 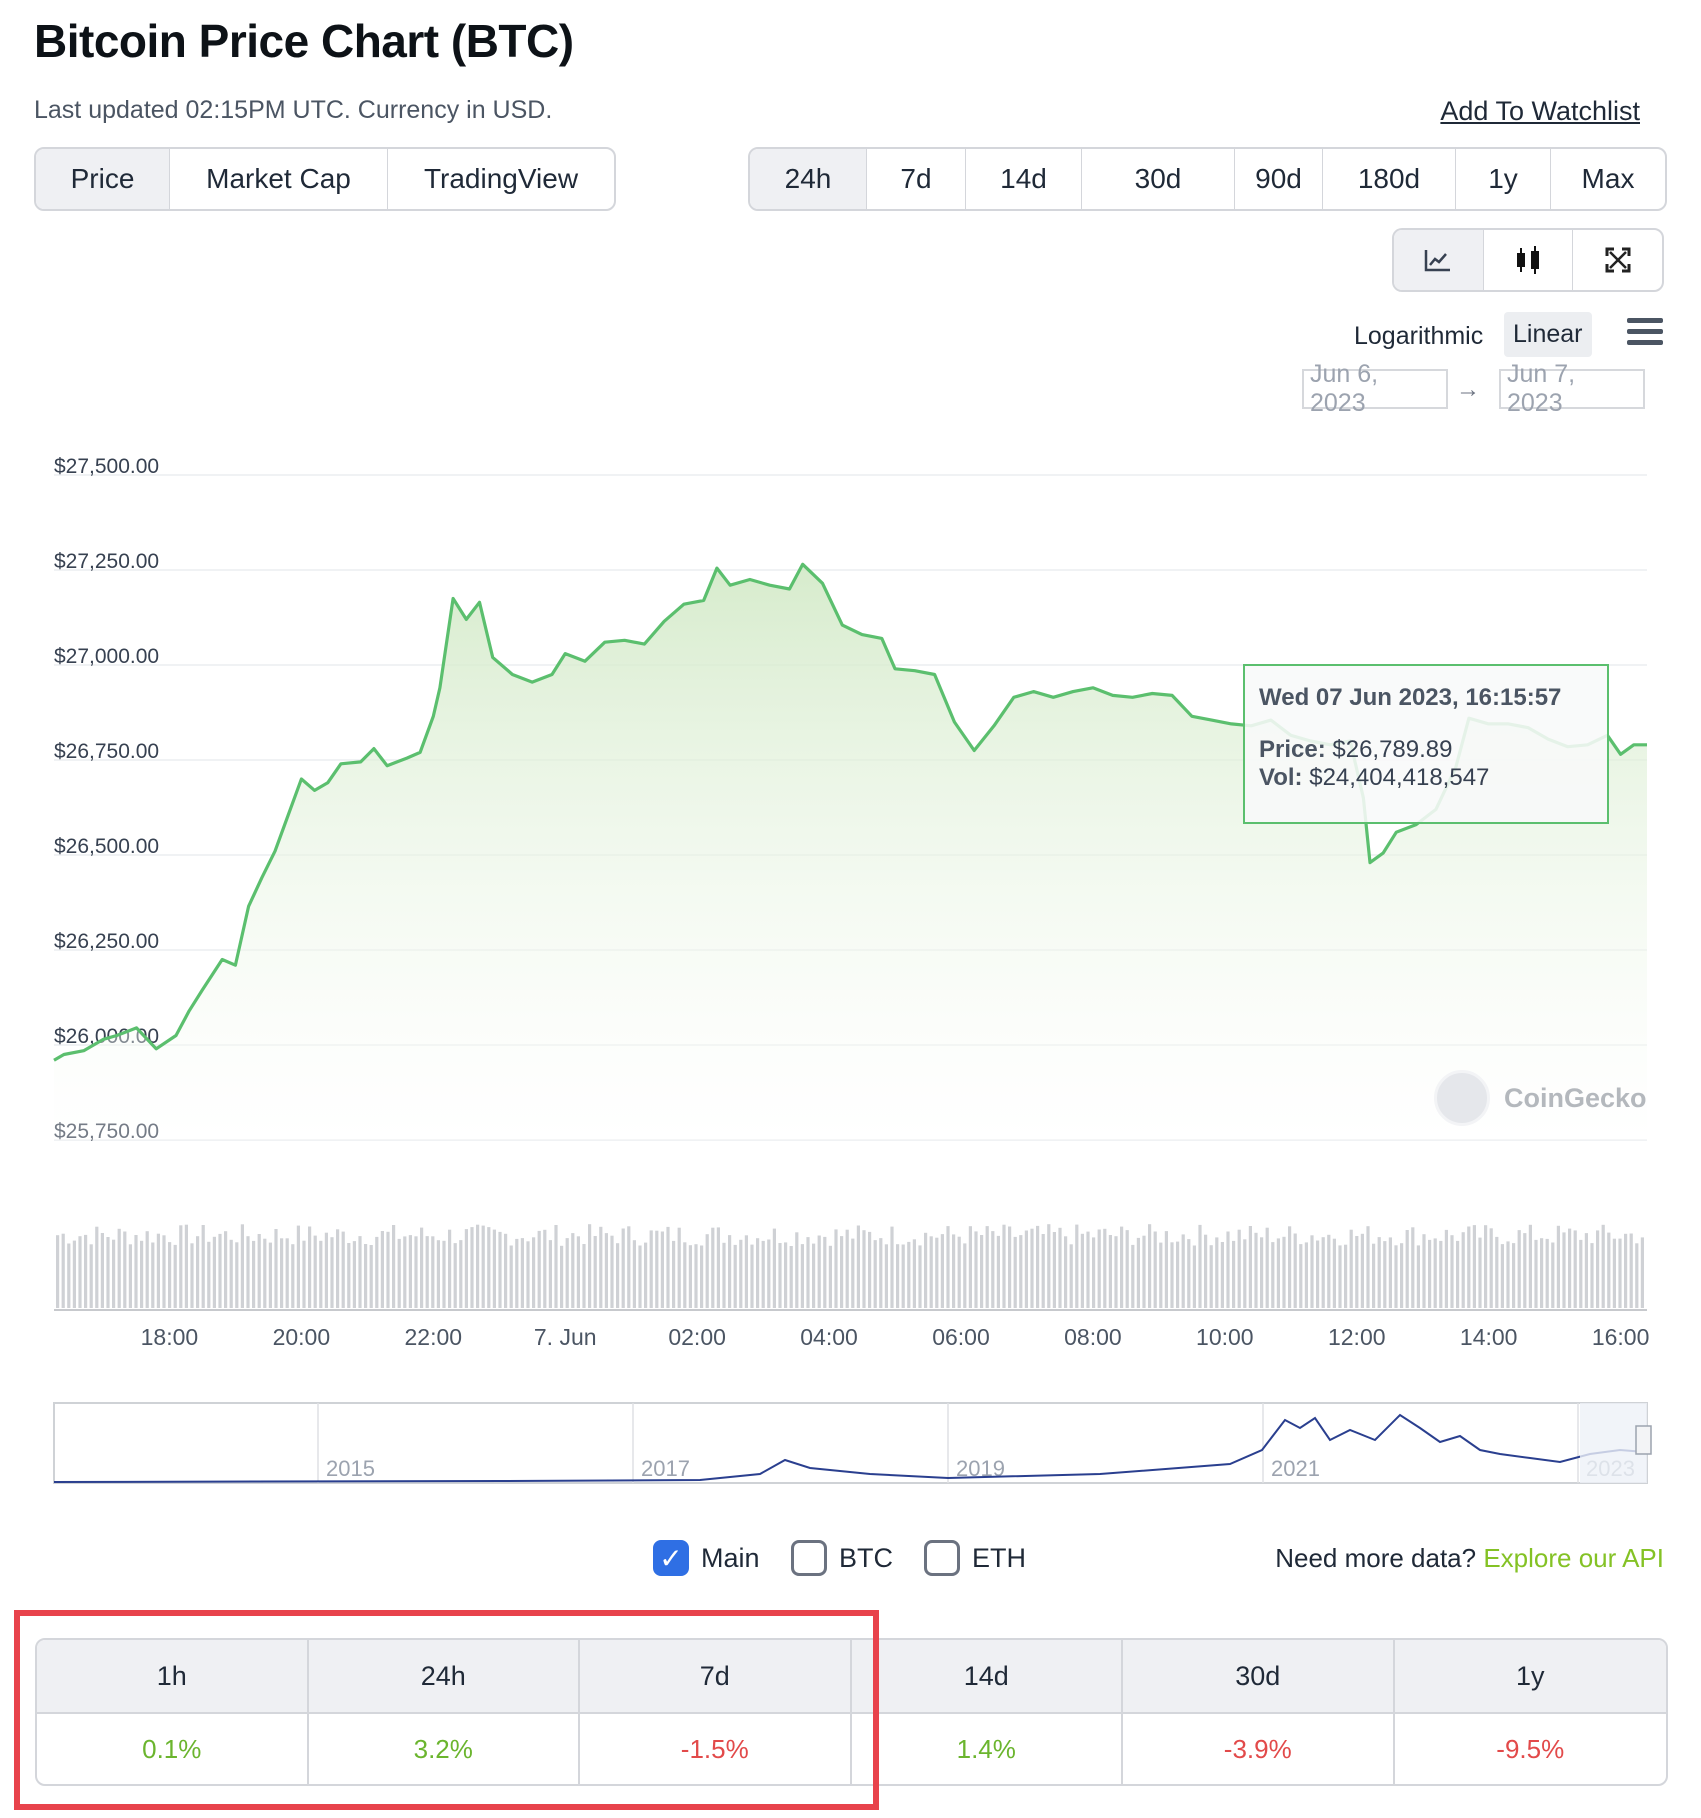 What do you see at coordinates (916, 179) in the screenshot?
I see `range-tab-7d: 7d` at bounding box center [916, 179].